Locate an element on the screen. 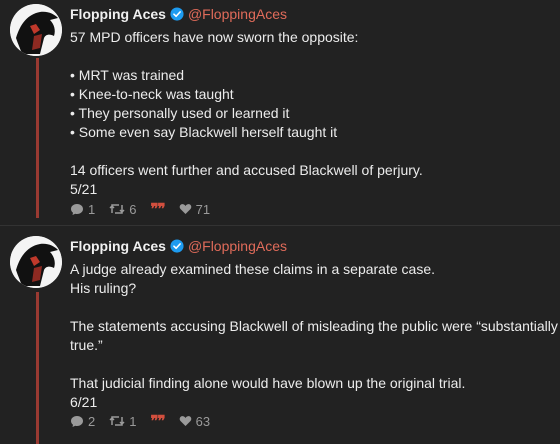 The image size is (560, 444). retweet-count: 1 is located at coordinates (133, 421).